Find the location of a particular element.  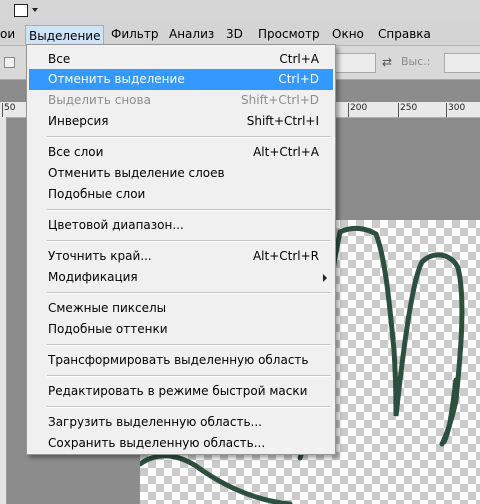

menu-item-refine-edge: Уточнить край... Alt+Ctrl+R is located at coordinates (181, 256).